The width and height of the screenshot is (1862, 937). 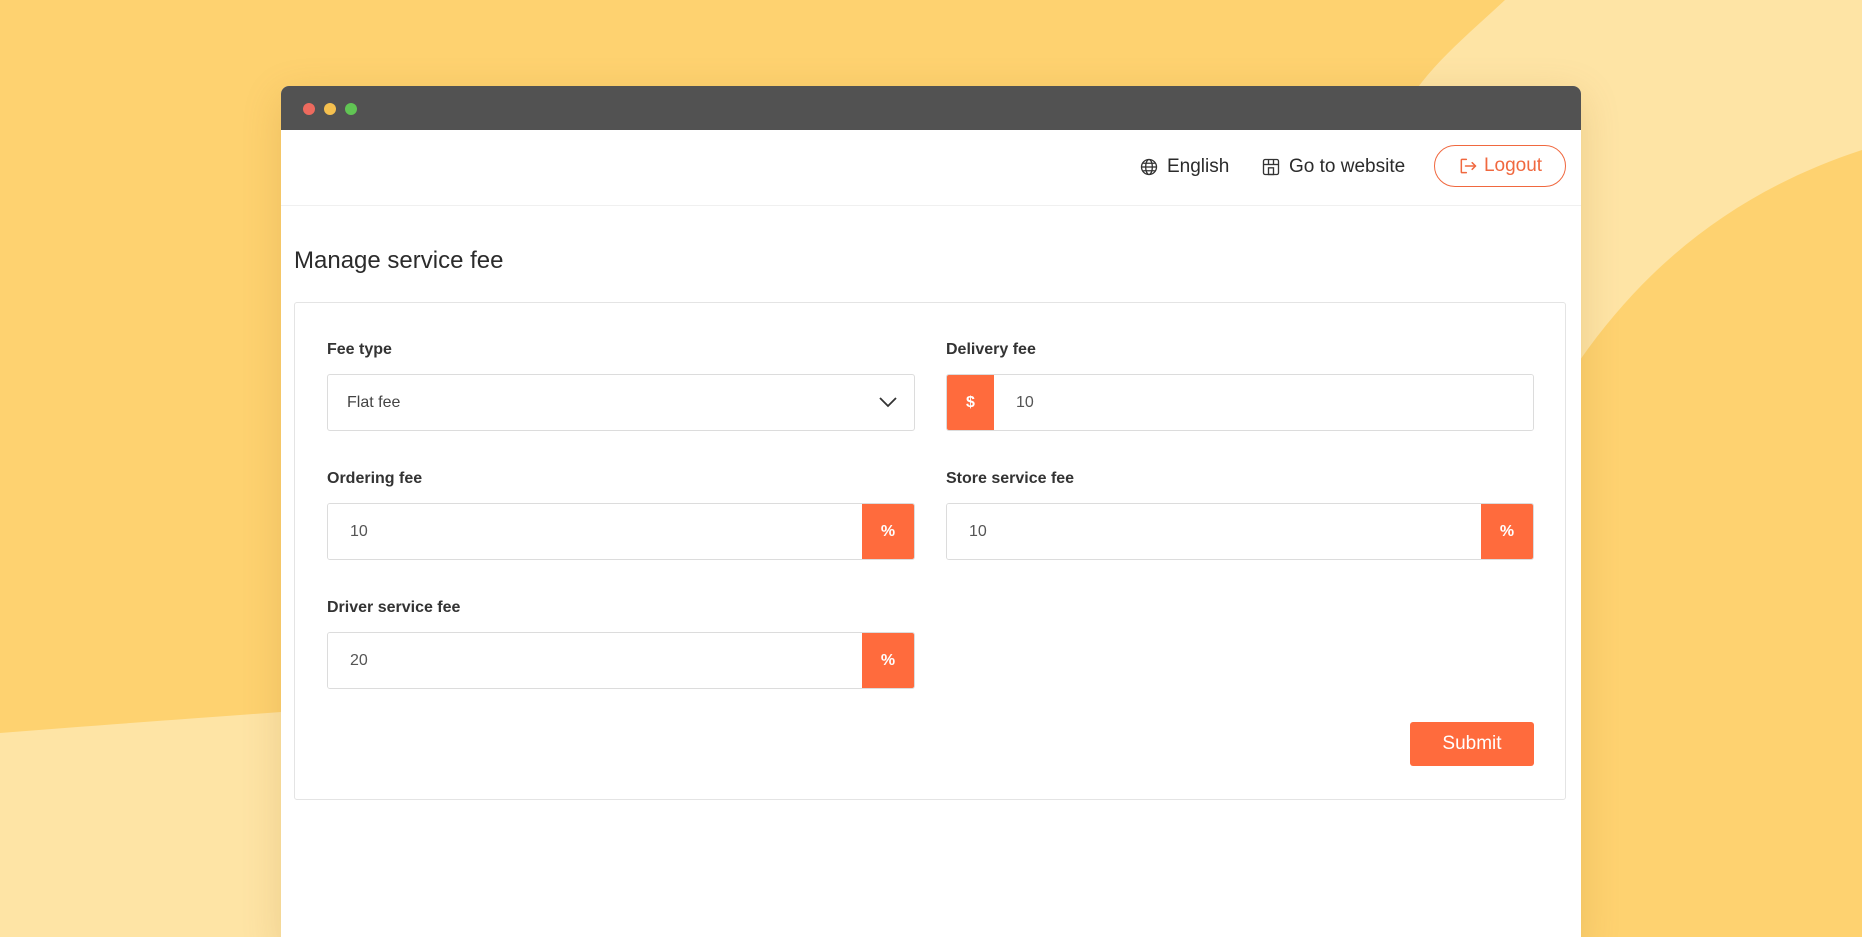 I want to click on delivery-fee-input-group: $, so click(x=1240, y=402).